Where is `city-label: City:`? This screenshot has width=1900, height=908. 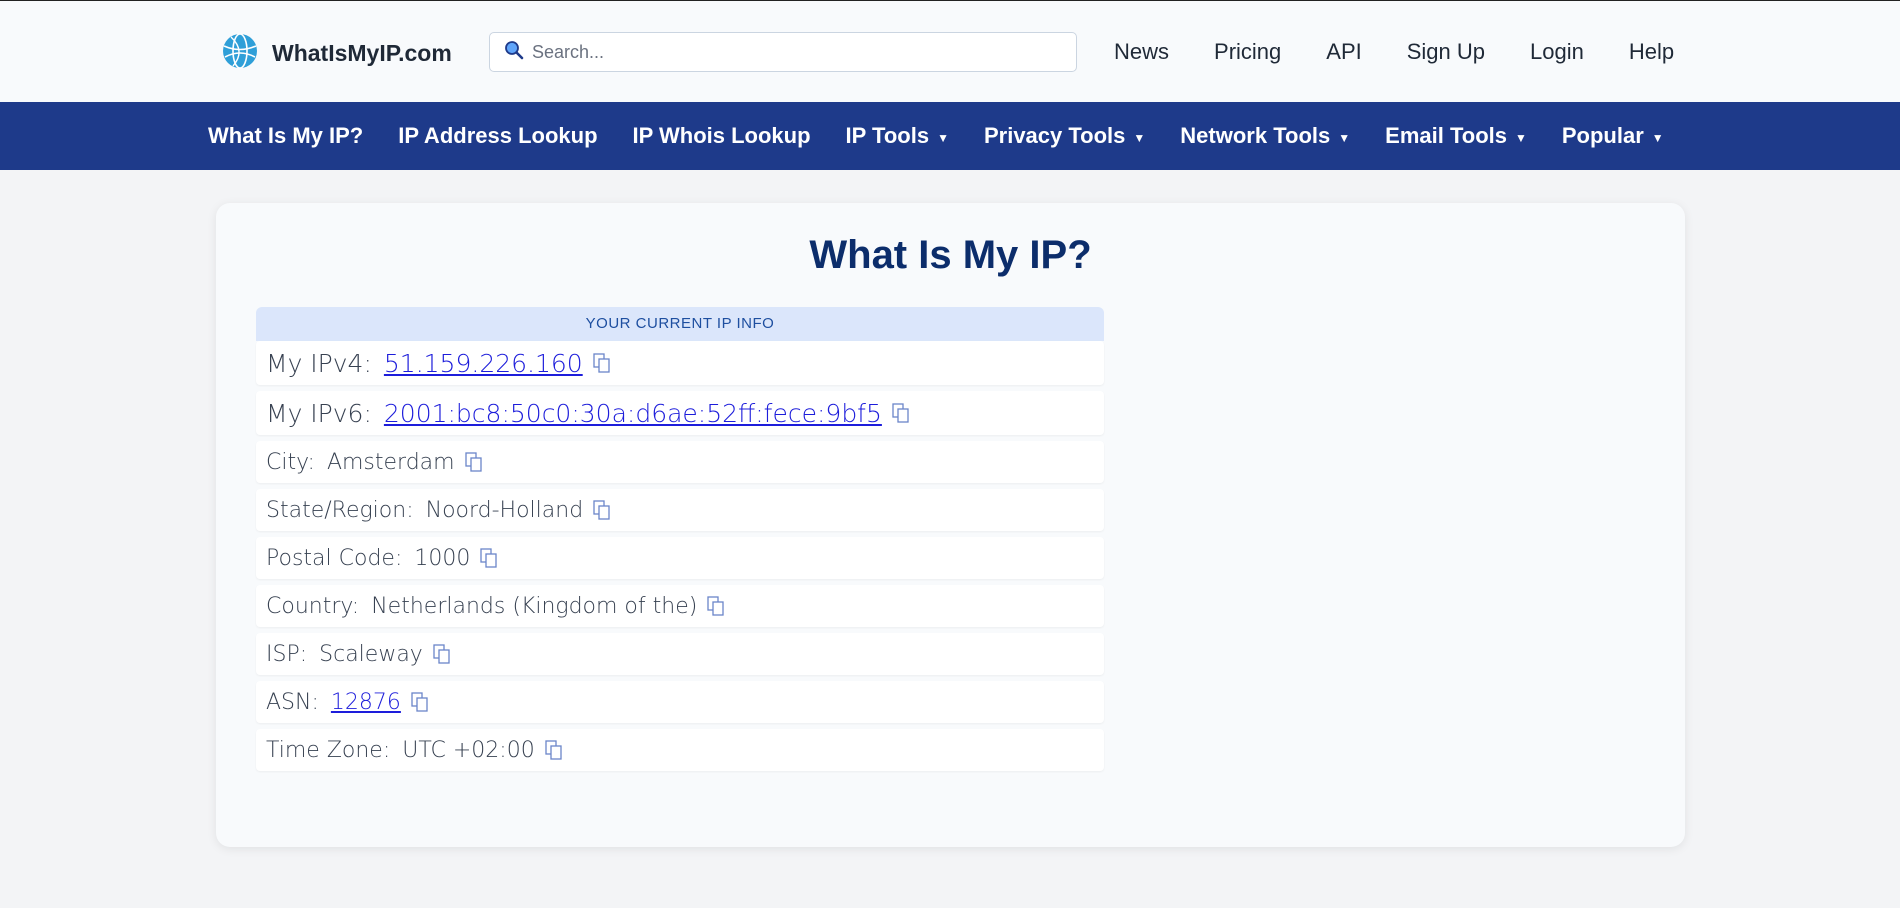 city-label: City: is located at coordinates (290, 462).